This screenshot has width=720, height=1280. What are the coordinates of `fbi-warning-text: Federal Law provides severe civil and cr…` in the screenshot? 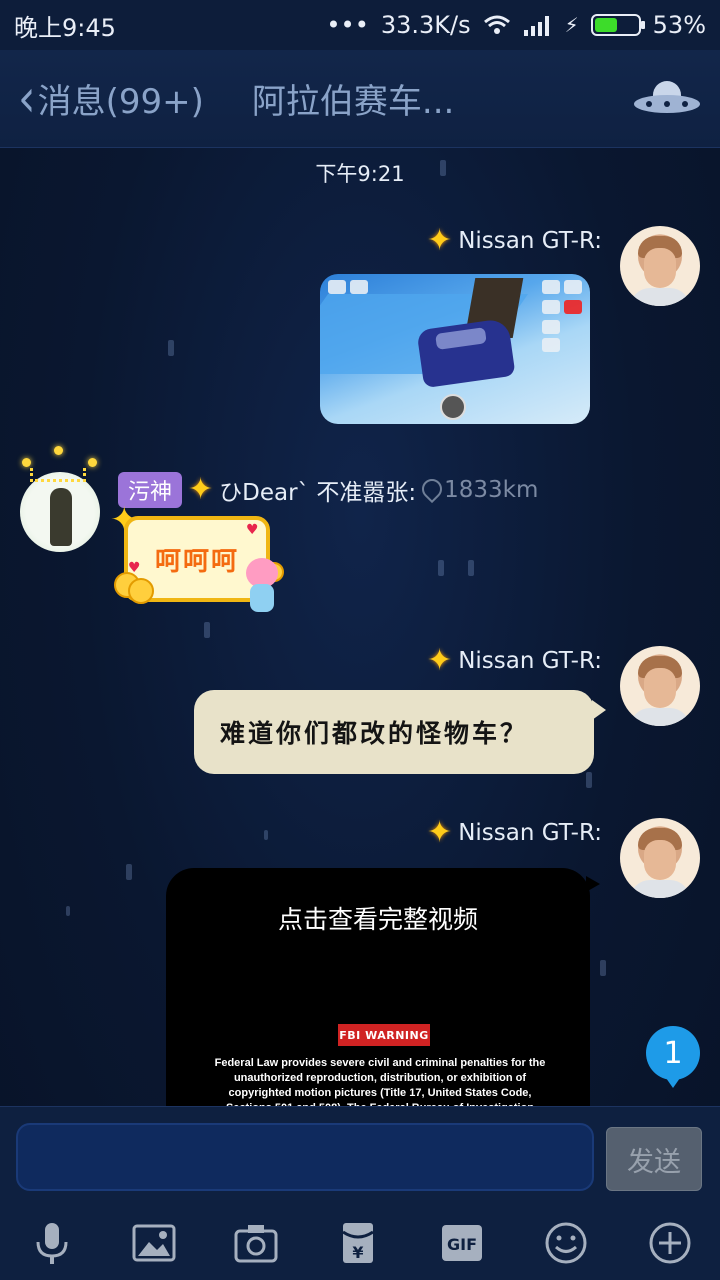 It's located at (380, 1082).